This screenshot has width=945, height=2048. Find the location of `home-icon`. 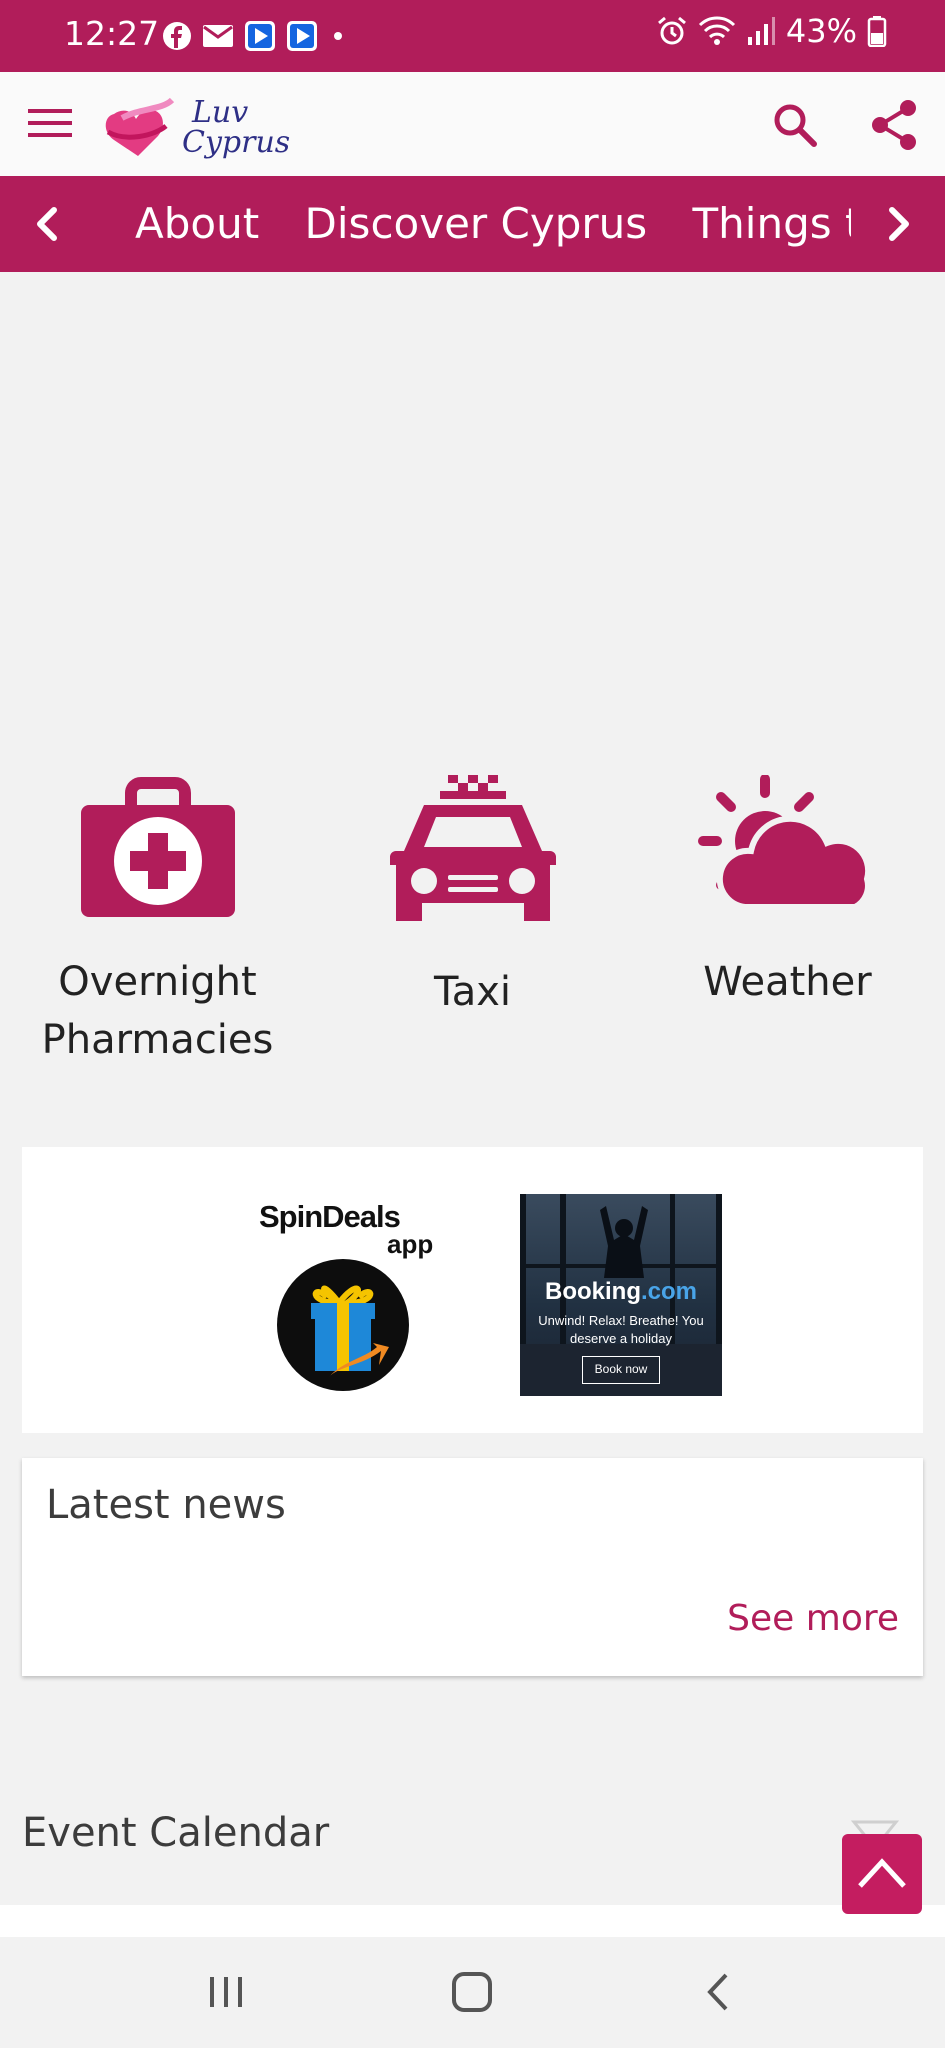

home-icon is located at coordinates (472, 1992).